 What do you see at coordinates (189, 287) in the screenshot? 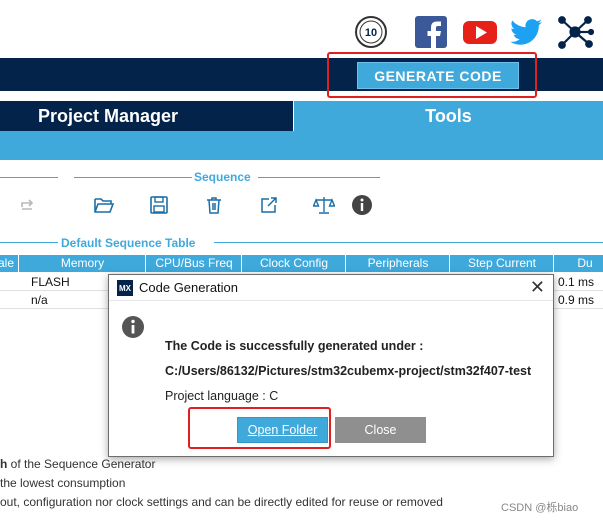
I see `dialog-title: Code Generation` at bounding box center [189, 287].